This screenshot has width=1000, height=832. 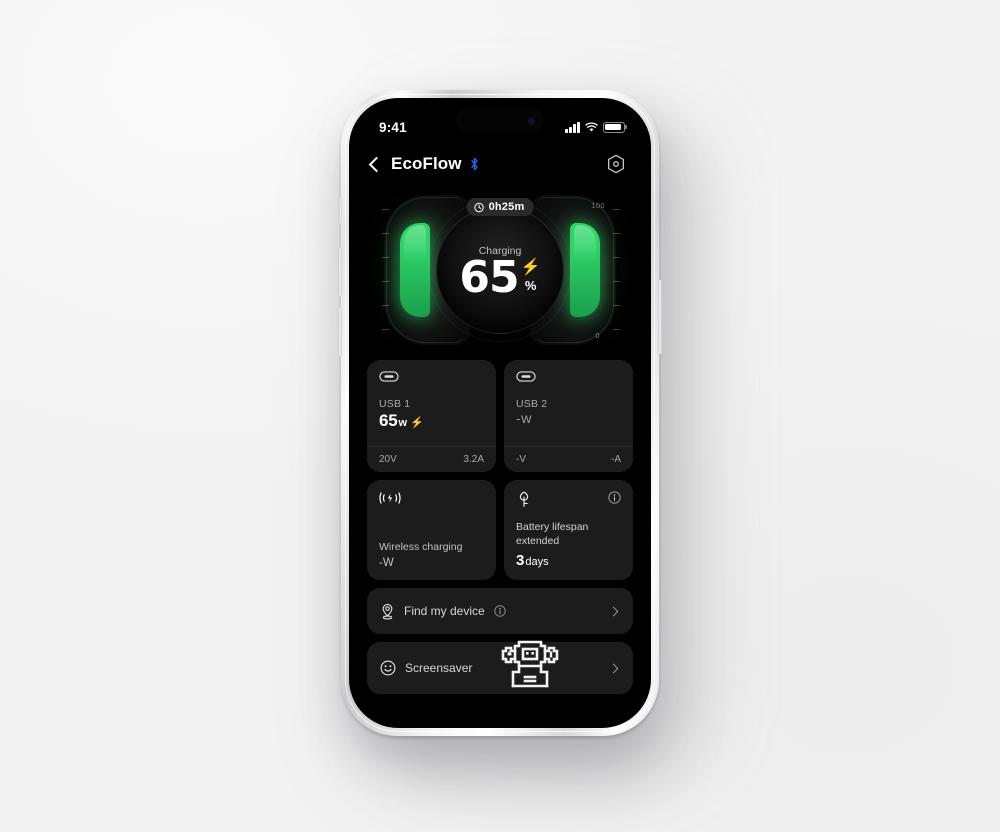 What do you see at coordinates (431, 530) in the screenshot?
I see `wireless-charging-card: Wireless charging -W` at bounding box center [431, 530].